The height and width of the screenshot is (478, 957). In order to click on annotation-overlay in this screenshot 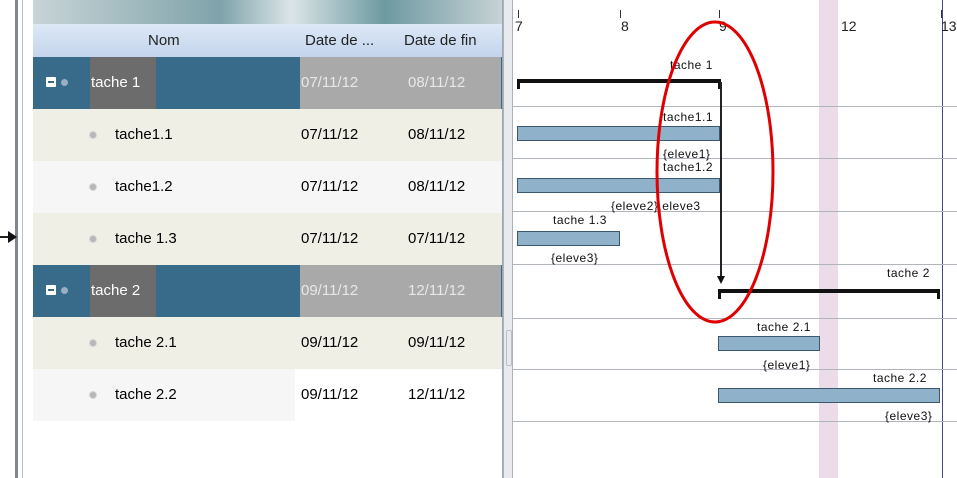, I will do `click(715, 172)`.